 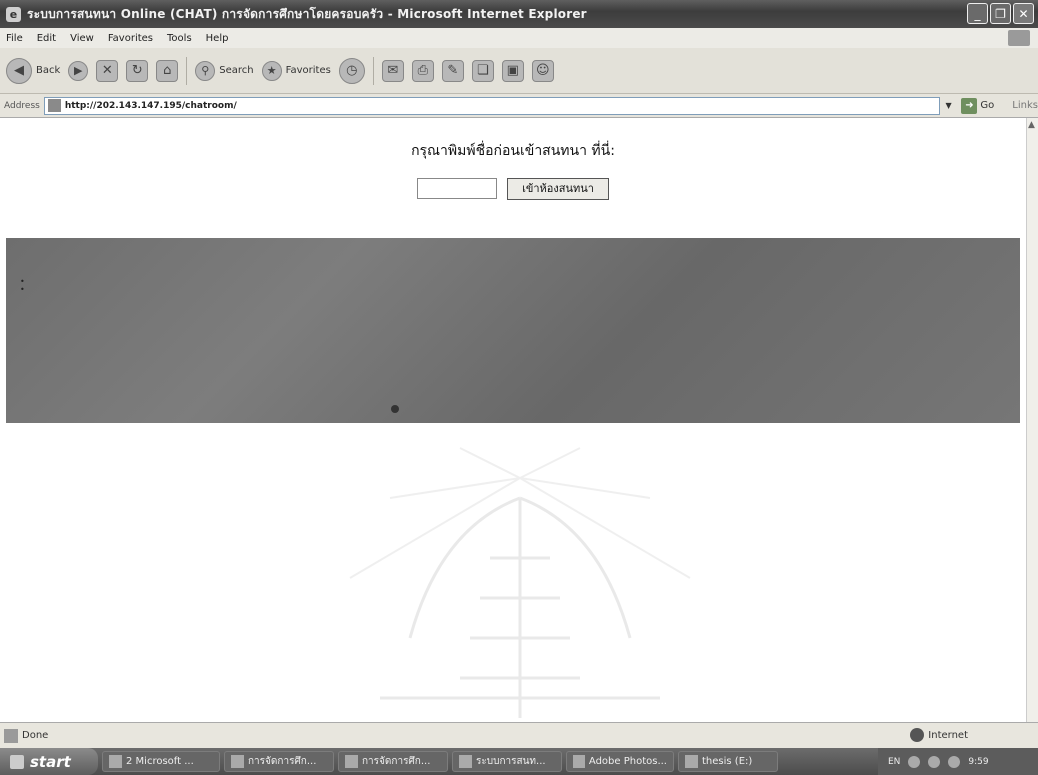 What do you see at coordinates (1019, 38) in the screenshot?
I see `windows-logo-icon` at bounding box center [1019, 38].